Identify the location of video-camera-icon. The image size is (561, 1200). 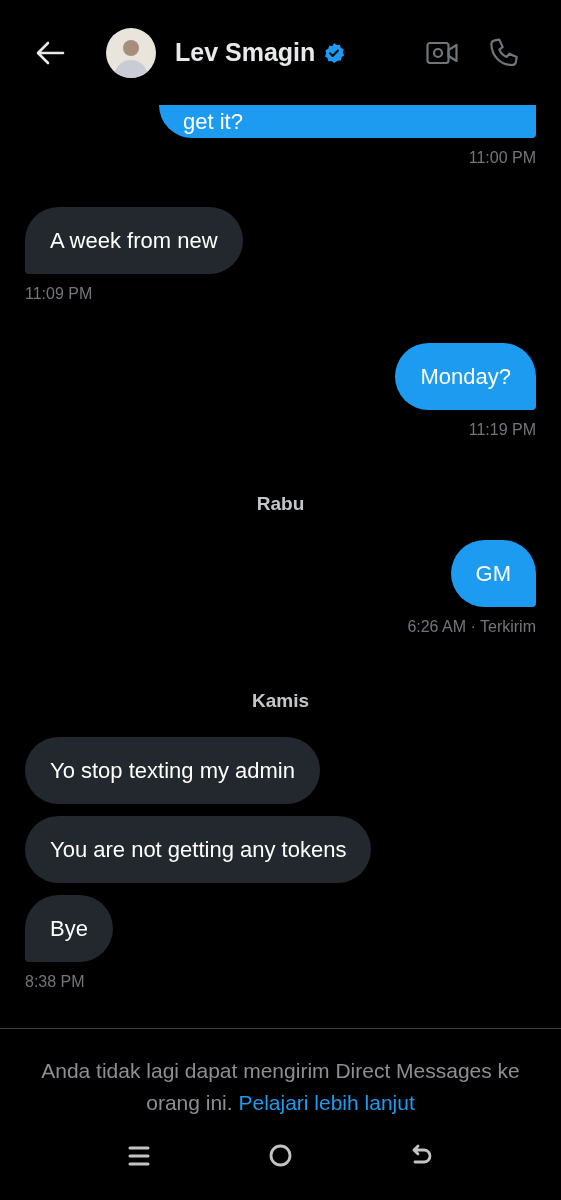
(442, 52).